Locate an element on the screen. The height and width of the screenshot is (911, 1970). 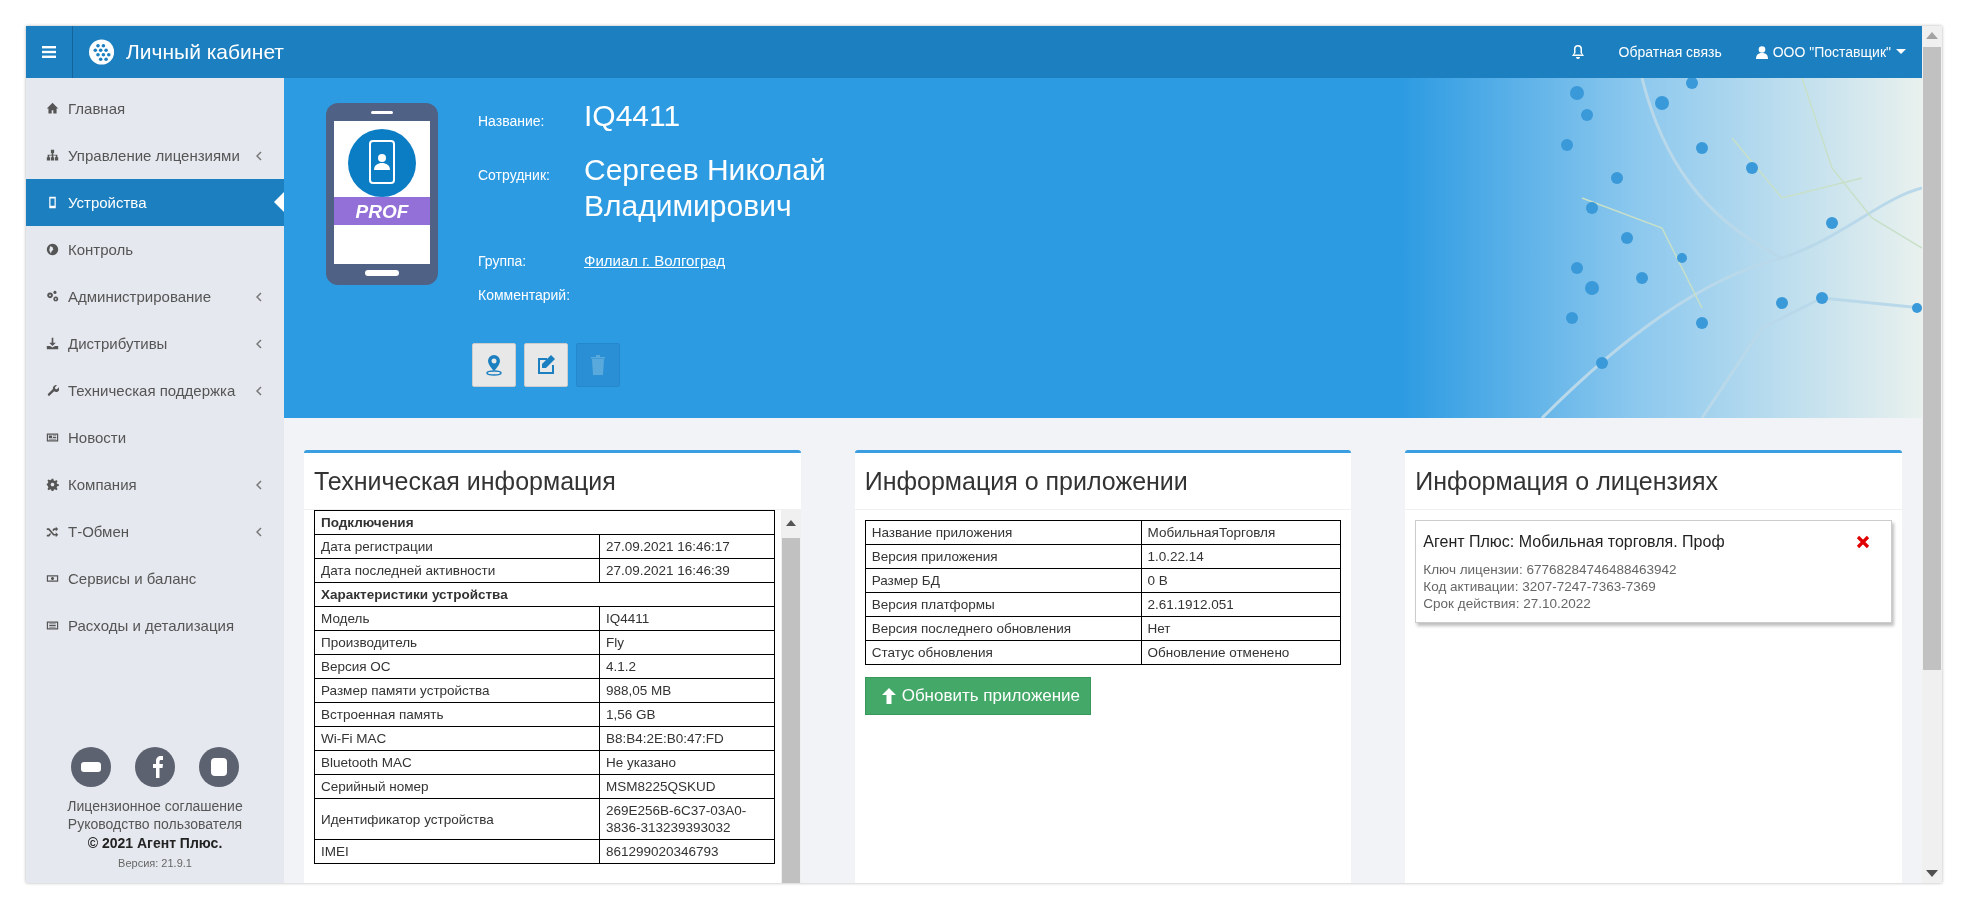
field-value: Сергеев Николай Владимирович is located at coordinates (705, 188).